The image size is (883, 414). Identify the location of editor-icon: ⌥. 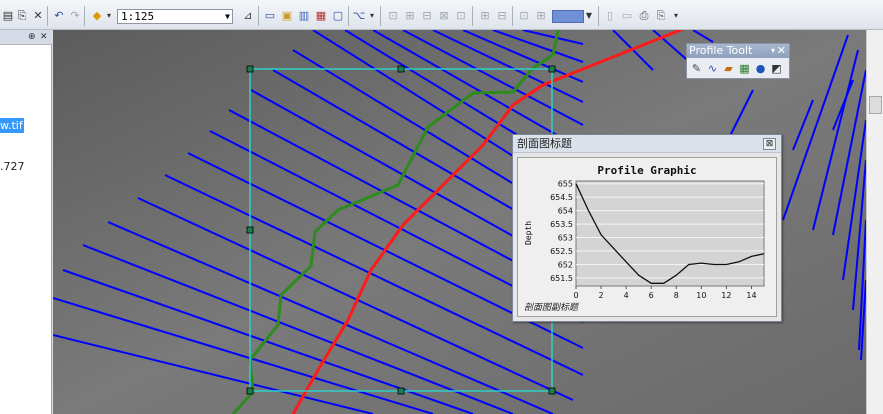
(359, 16).